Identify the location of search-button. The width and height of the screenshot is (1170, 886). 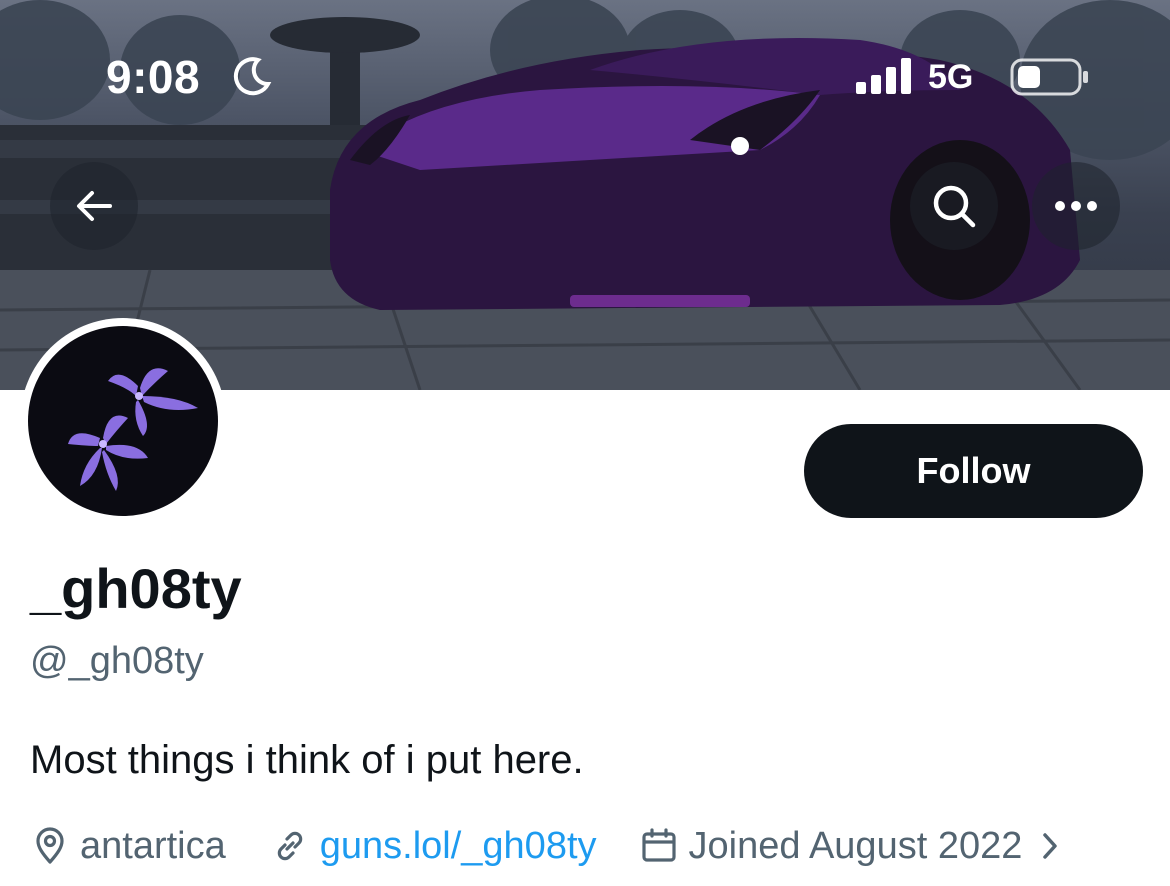
(954, 206).